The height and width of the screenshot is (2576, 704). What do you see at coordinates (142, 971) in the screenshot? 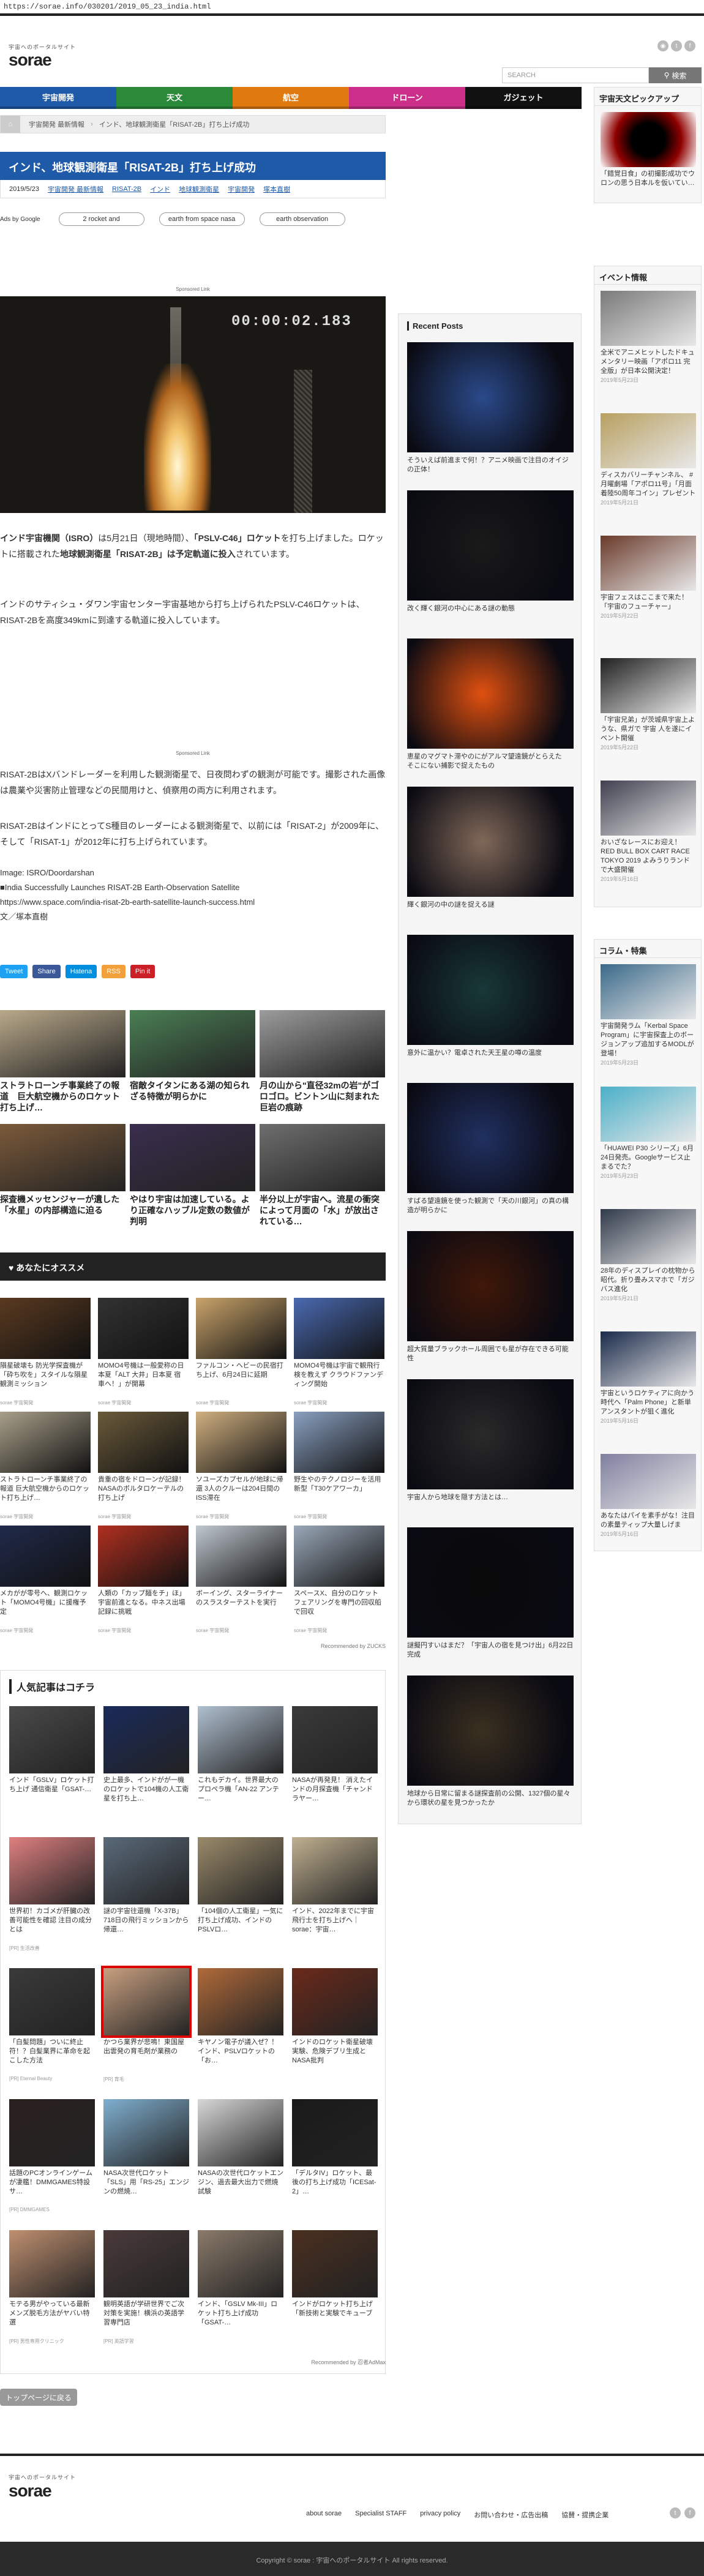
I see `share-button: Pin it` at bounding box center [142, 971].